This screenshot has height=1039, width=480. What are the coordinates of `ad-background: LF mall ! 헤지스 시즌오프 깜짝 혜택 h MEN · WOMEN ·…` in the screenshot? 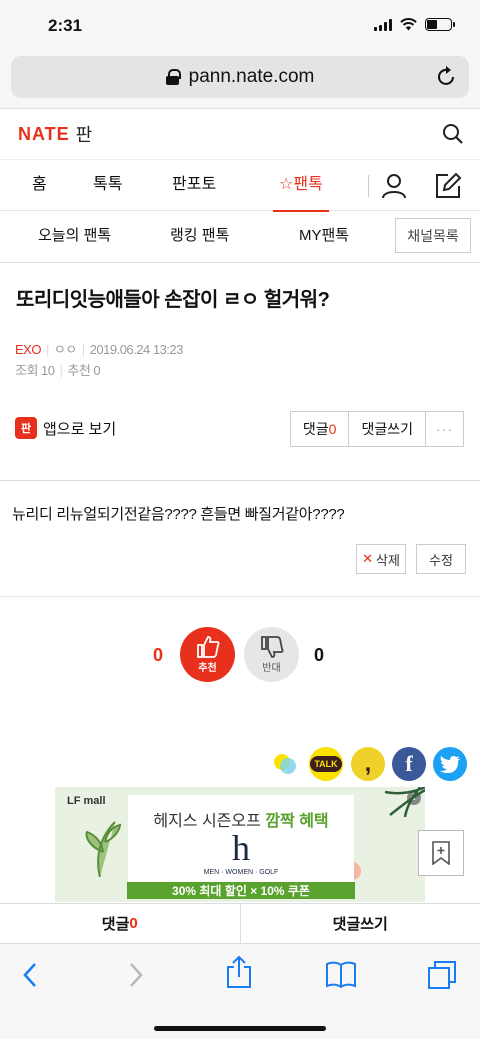 It's located at (240, 844).